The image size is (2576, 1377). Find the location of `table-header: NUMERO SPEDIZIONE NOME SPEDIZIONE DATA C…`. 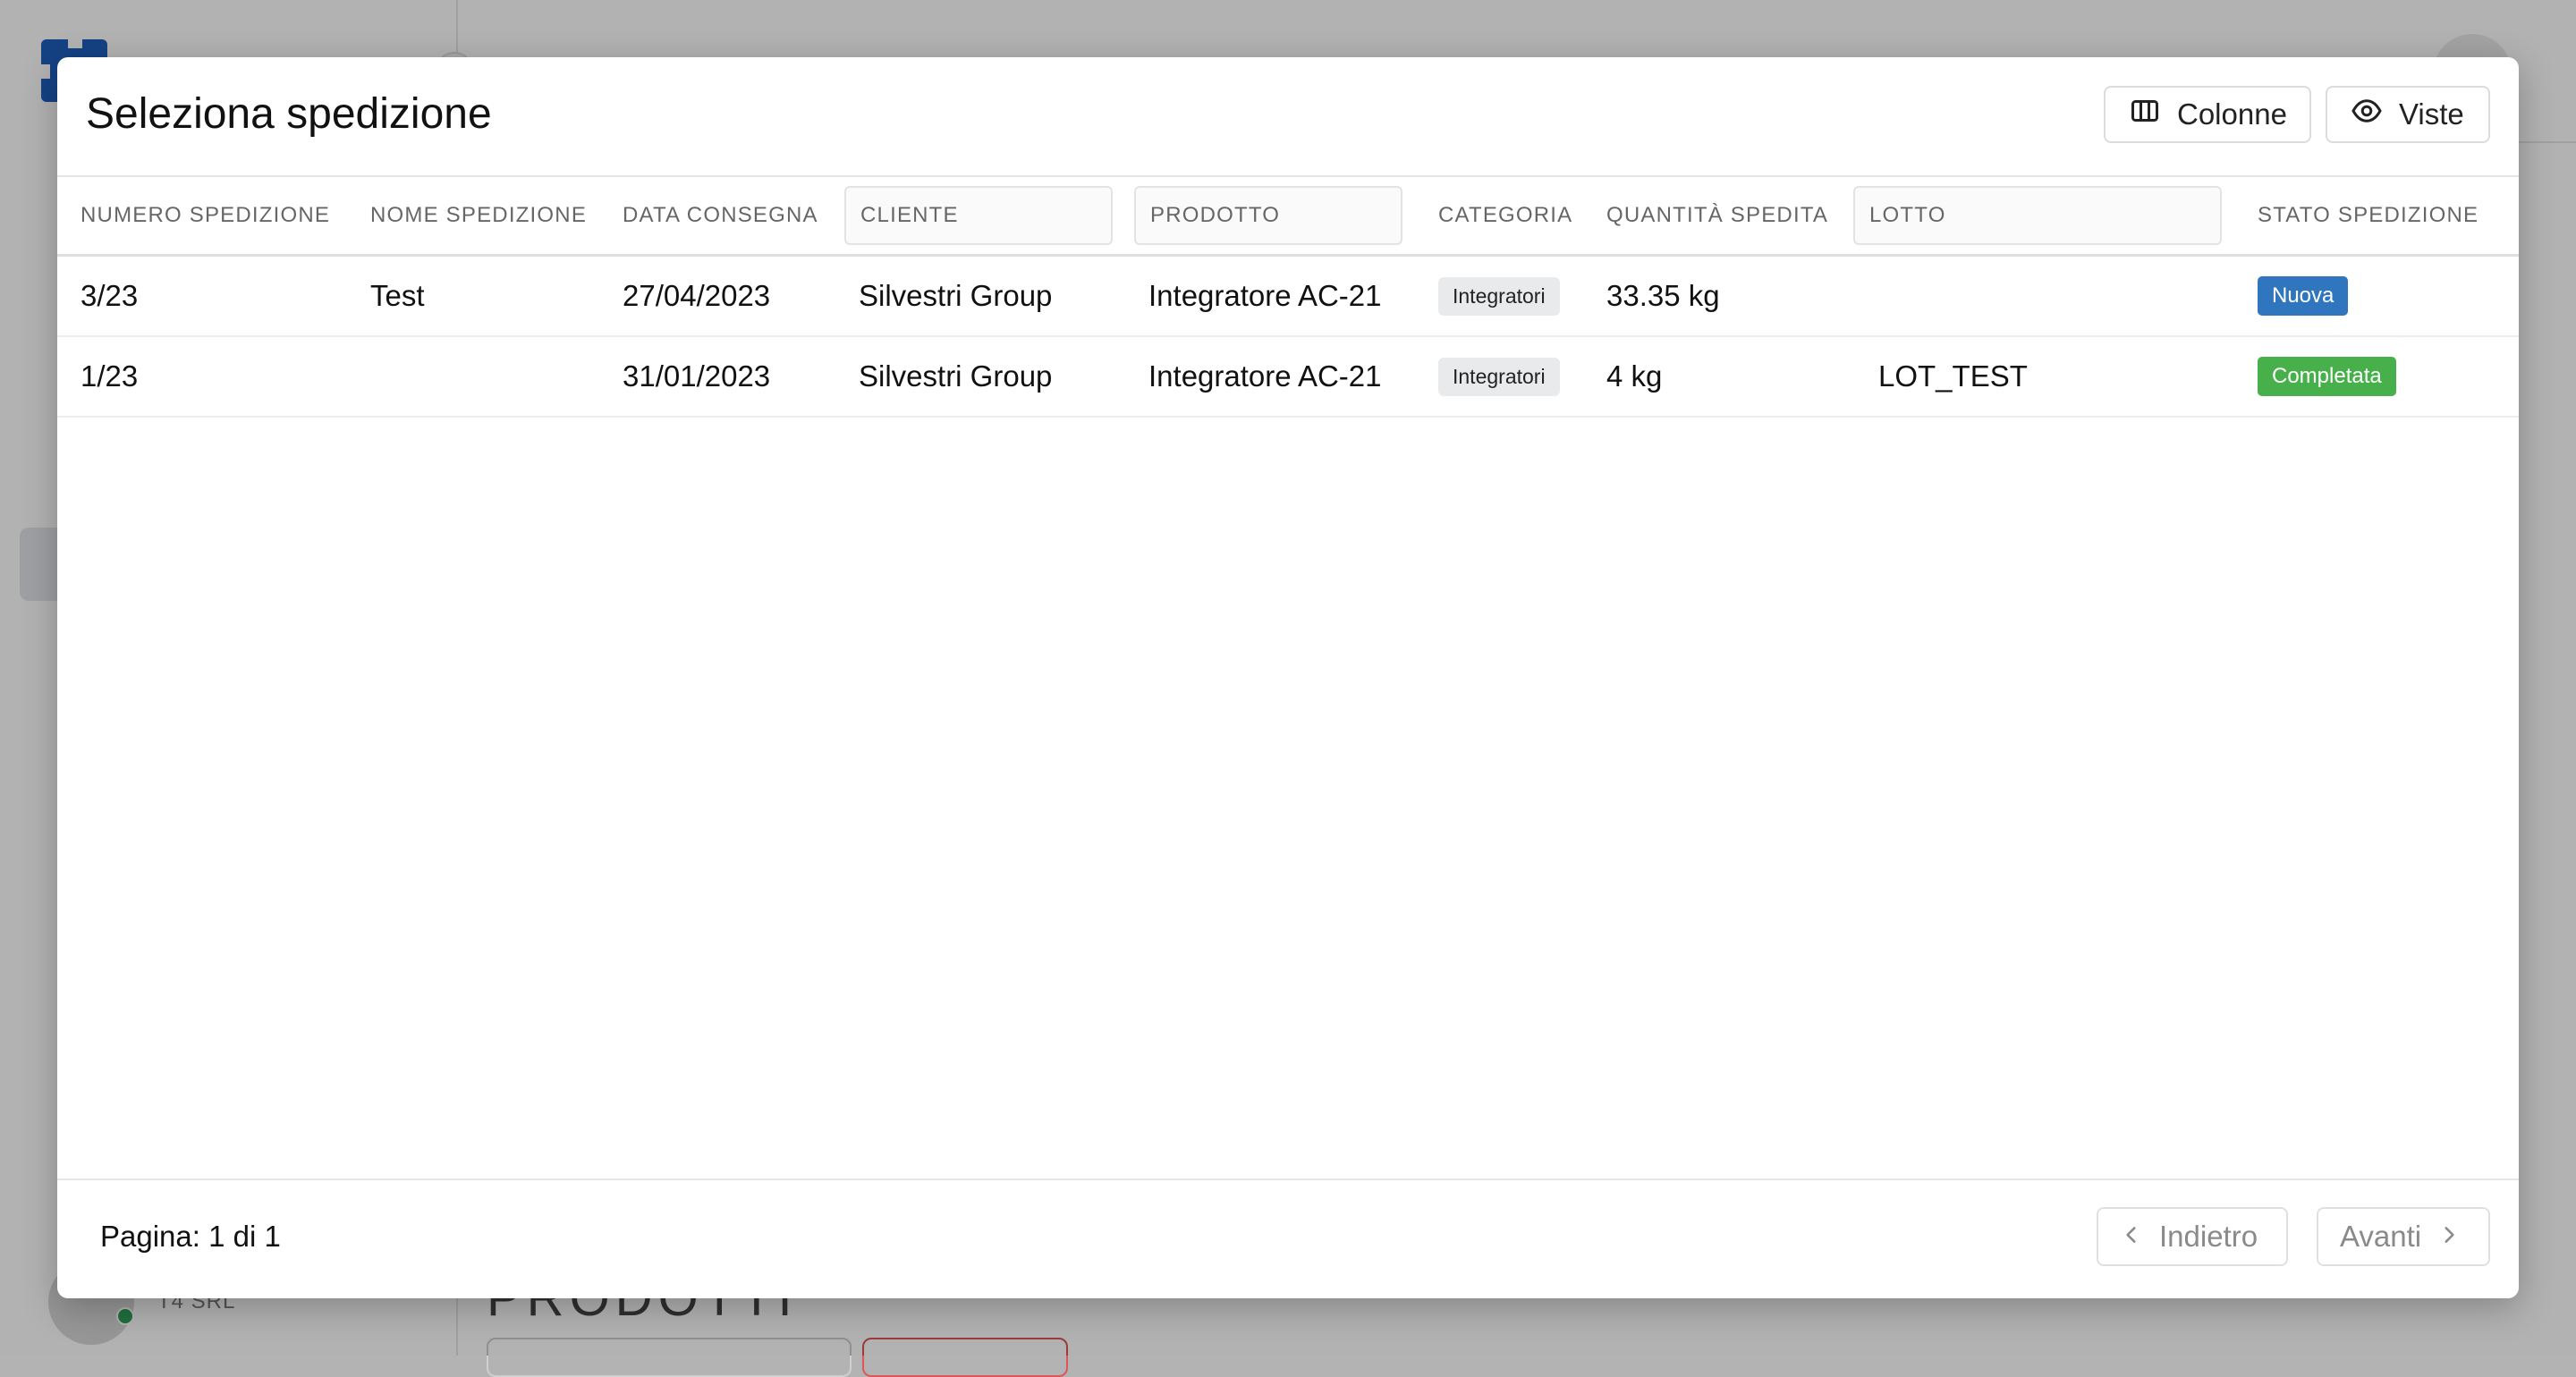

table-header: NUMERO SPEDIZIONE NOME SPEDIZIONE DATA C… is located at coordinates (1288, 217).